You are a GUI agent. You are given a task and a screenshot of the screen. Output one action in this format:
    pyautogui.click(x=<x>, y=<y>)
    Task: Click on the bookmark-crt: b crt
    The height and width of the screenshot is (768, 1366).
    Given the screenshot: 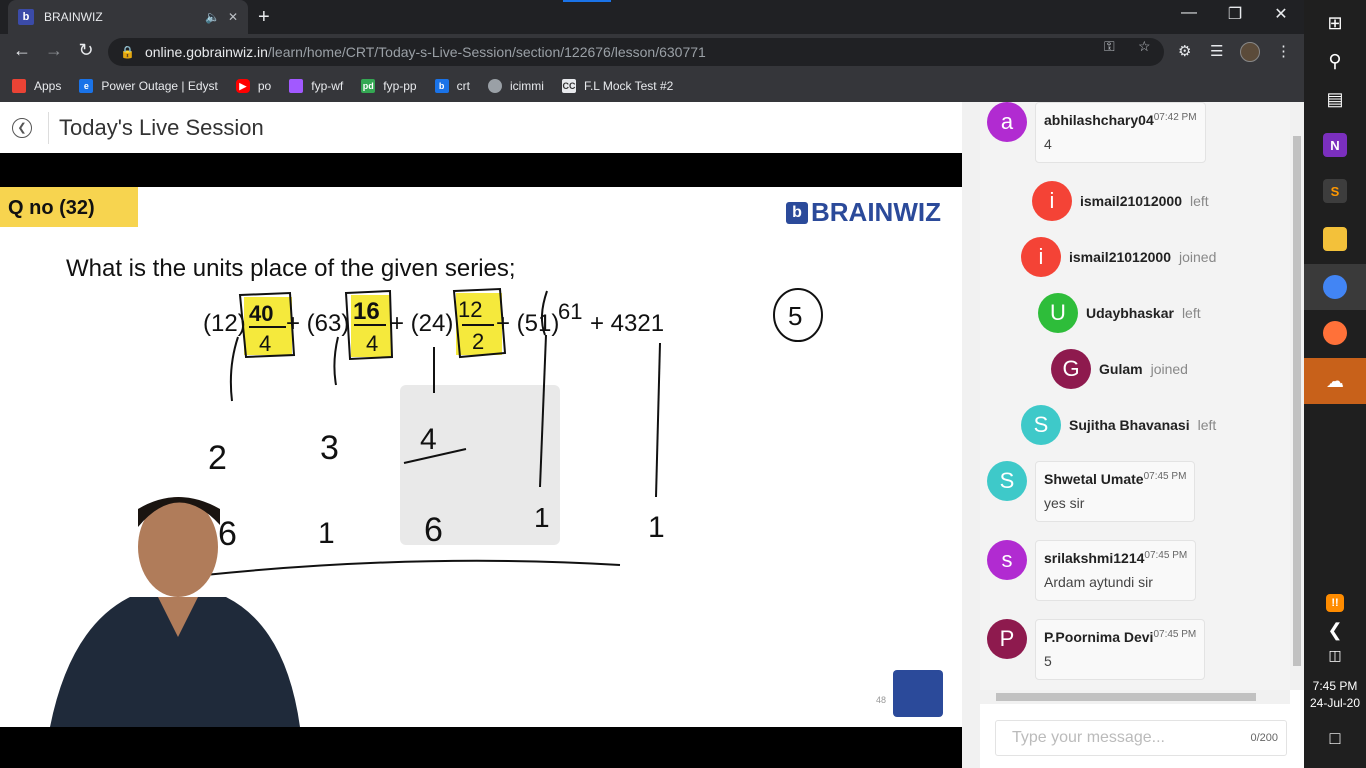 What is the action you would take?
    pyautogui.click(x=452, y=86)
    